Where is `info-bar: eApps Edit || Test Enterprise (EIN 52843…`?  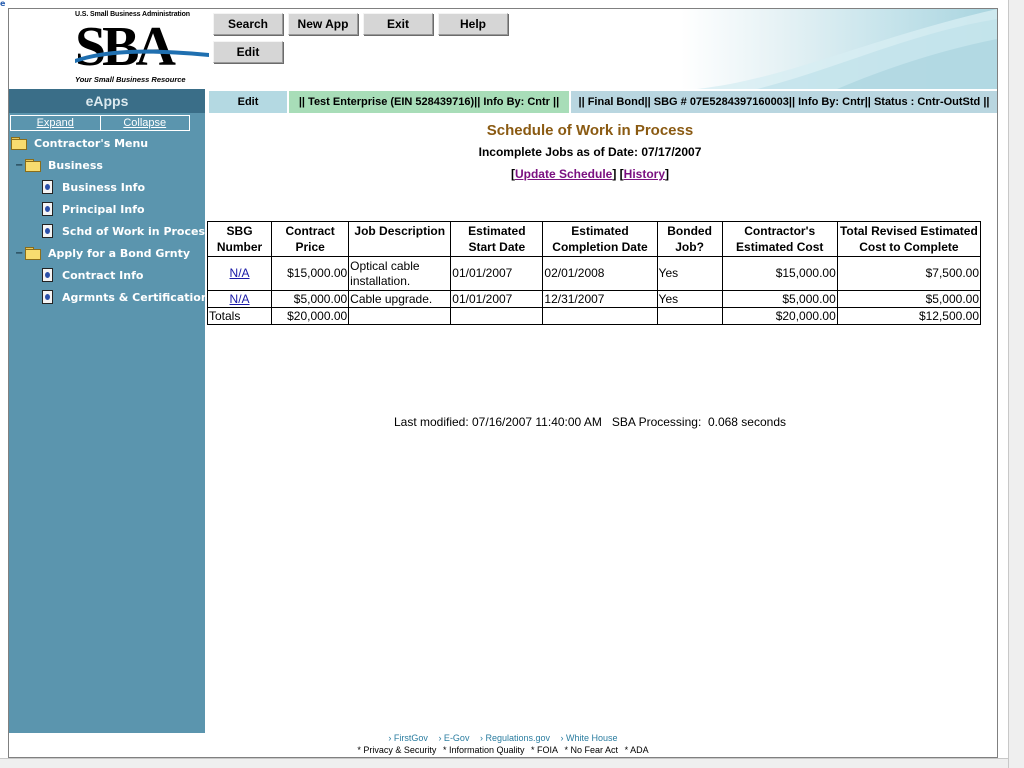 info-bar: eApps Edit || Test Enterprise (EIN 52843… is located at coordinates (503, 101).